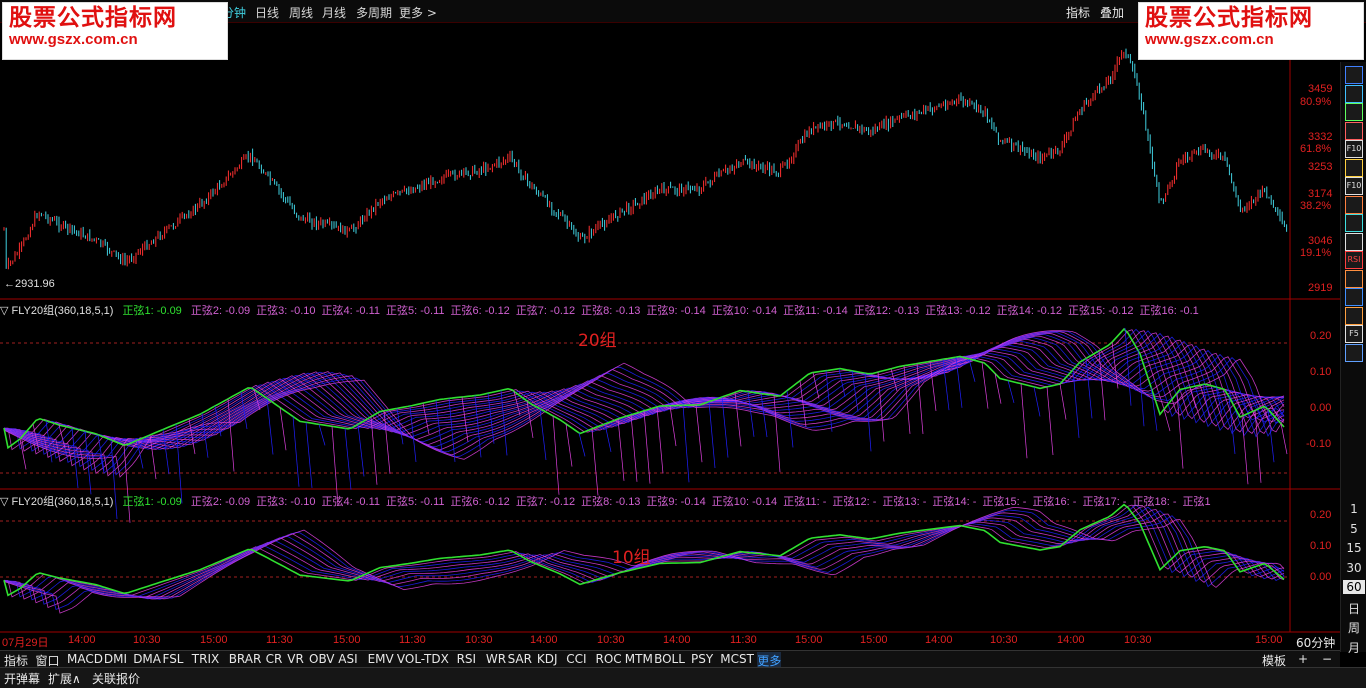  I want to click on s-icon, so click(1354, 278).